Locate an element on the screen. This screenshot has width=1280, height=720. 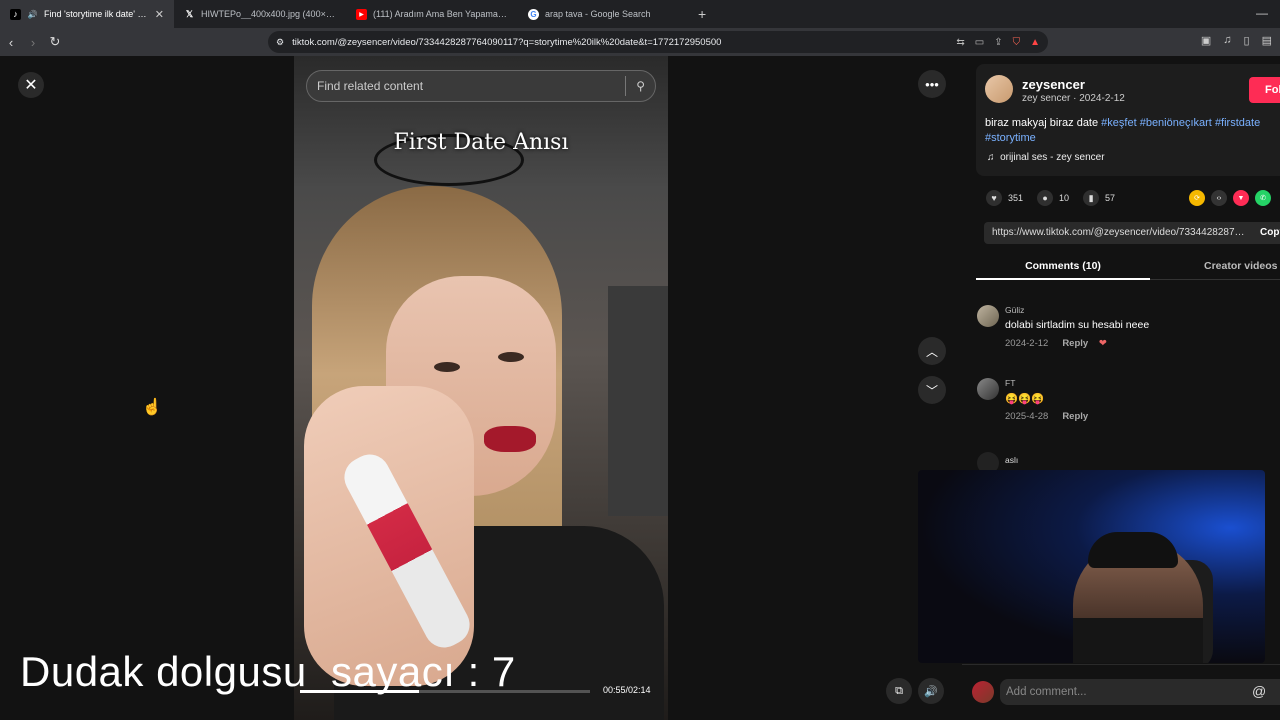
close-tab-icon: ✕ is located at coordinates (159, 14).